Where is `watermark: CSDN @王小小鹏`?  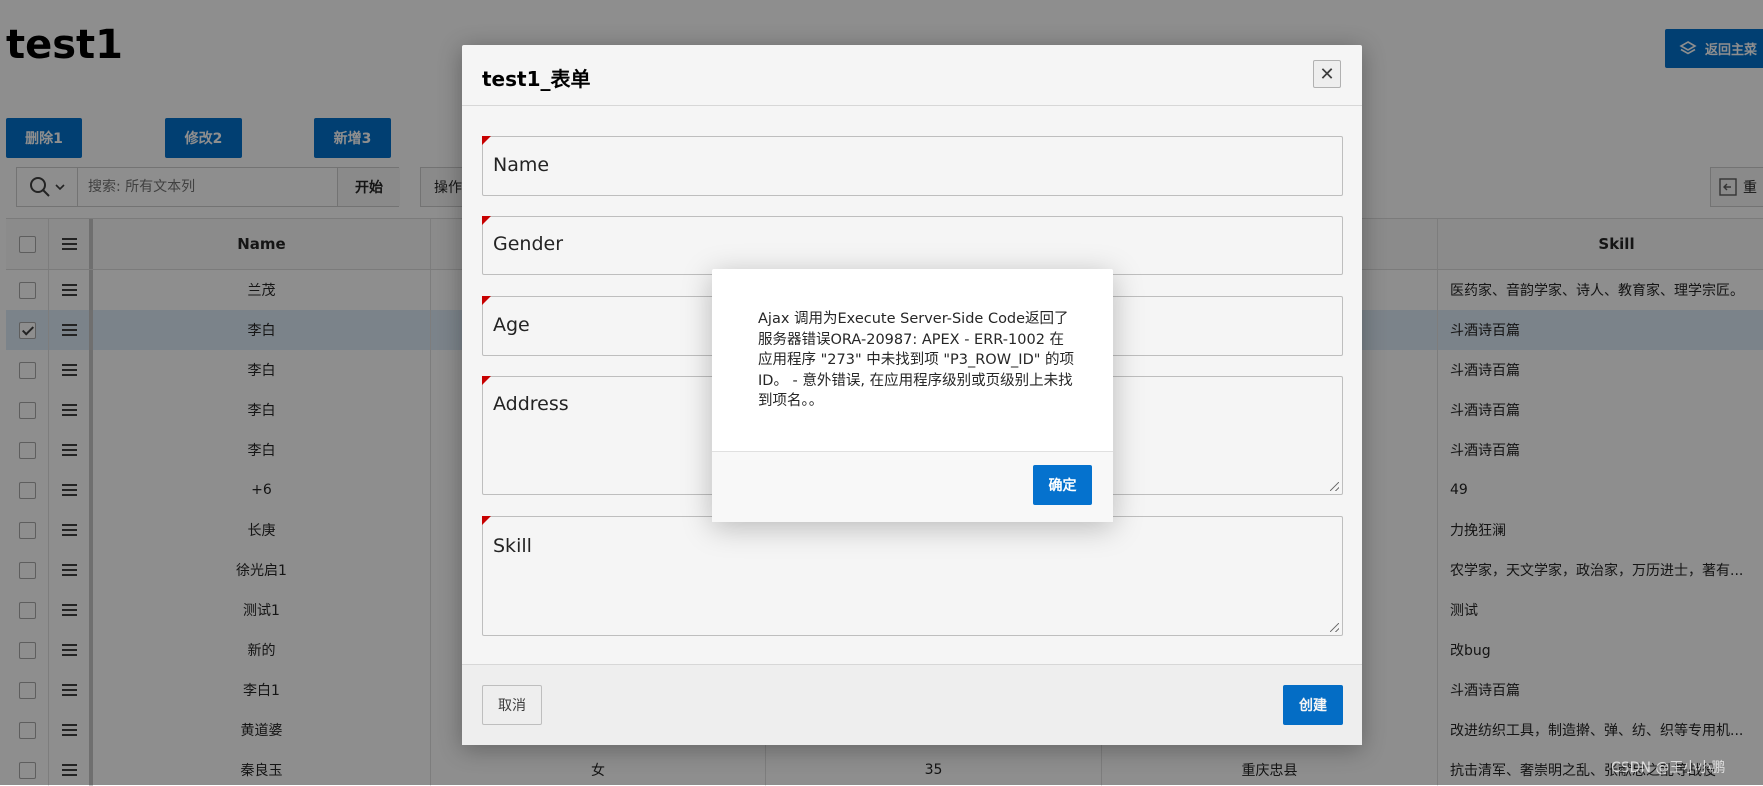 watermark: CSDN @王小小鹏 is located at coordinates (1668, 768).